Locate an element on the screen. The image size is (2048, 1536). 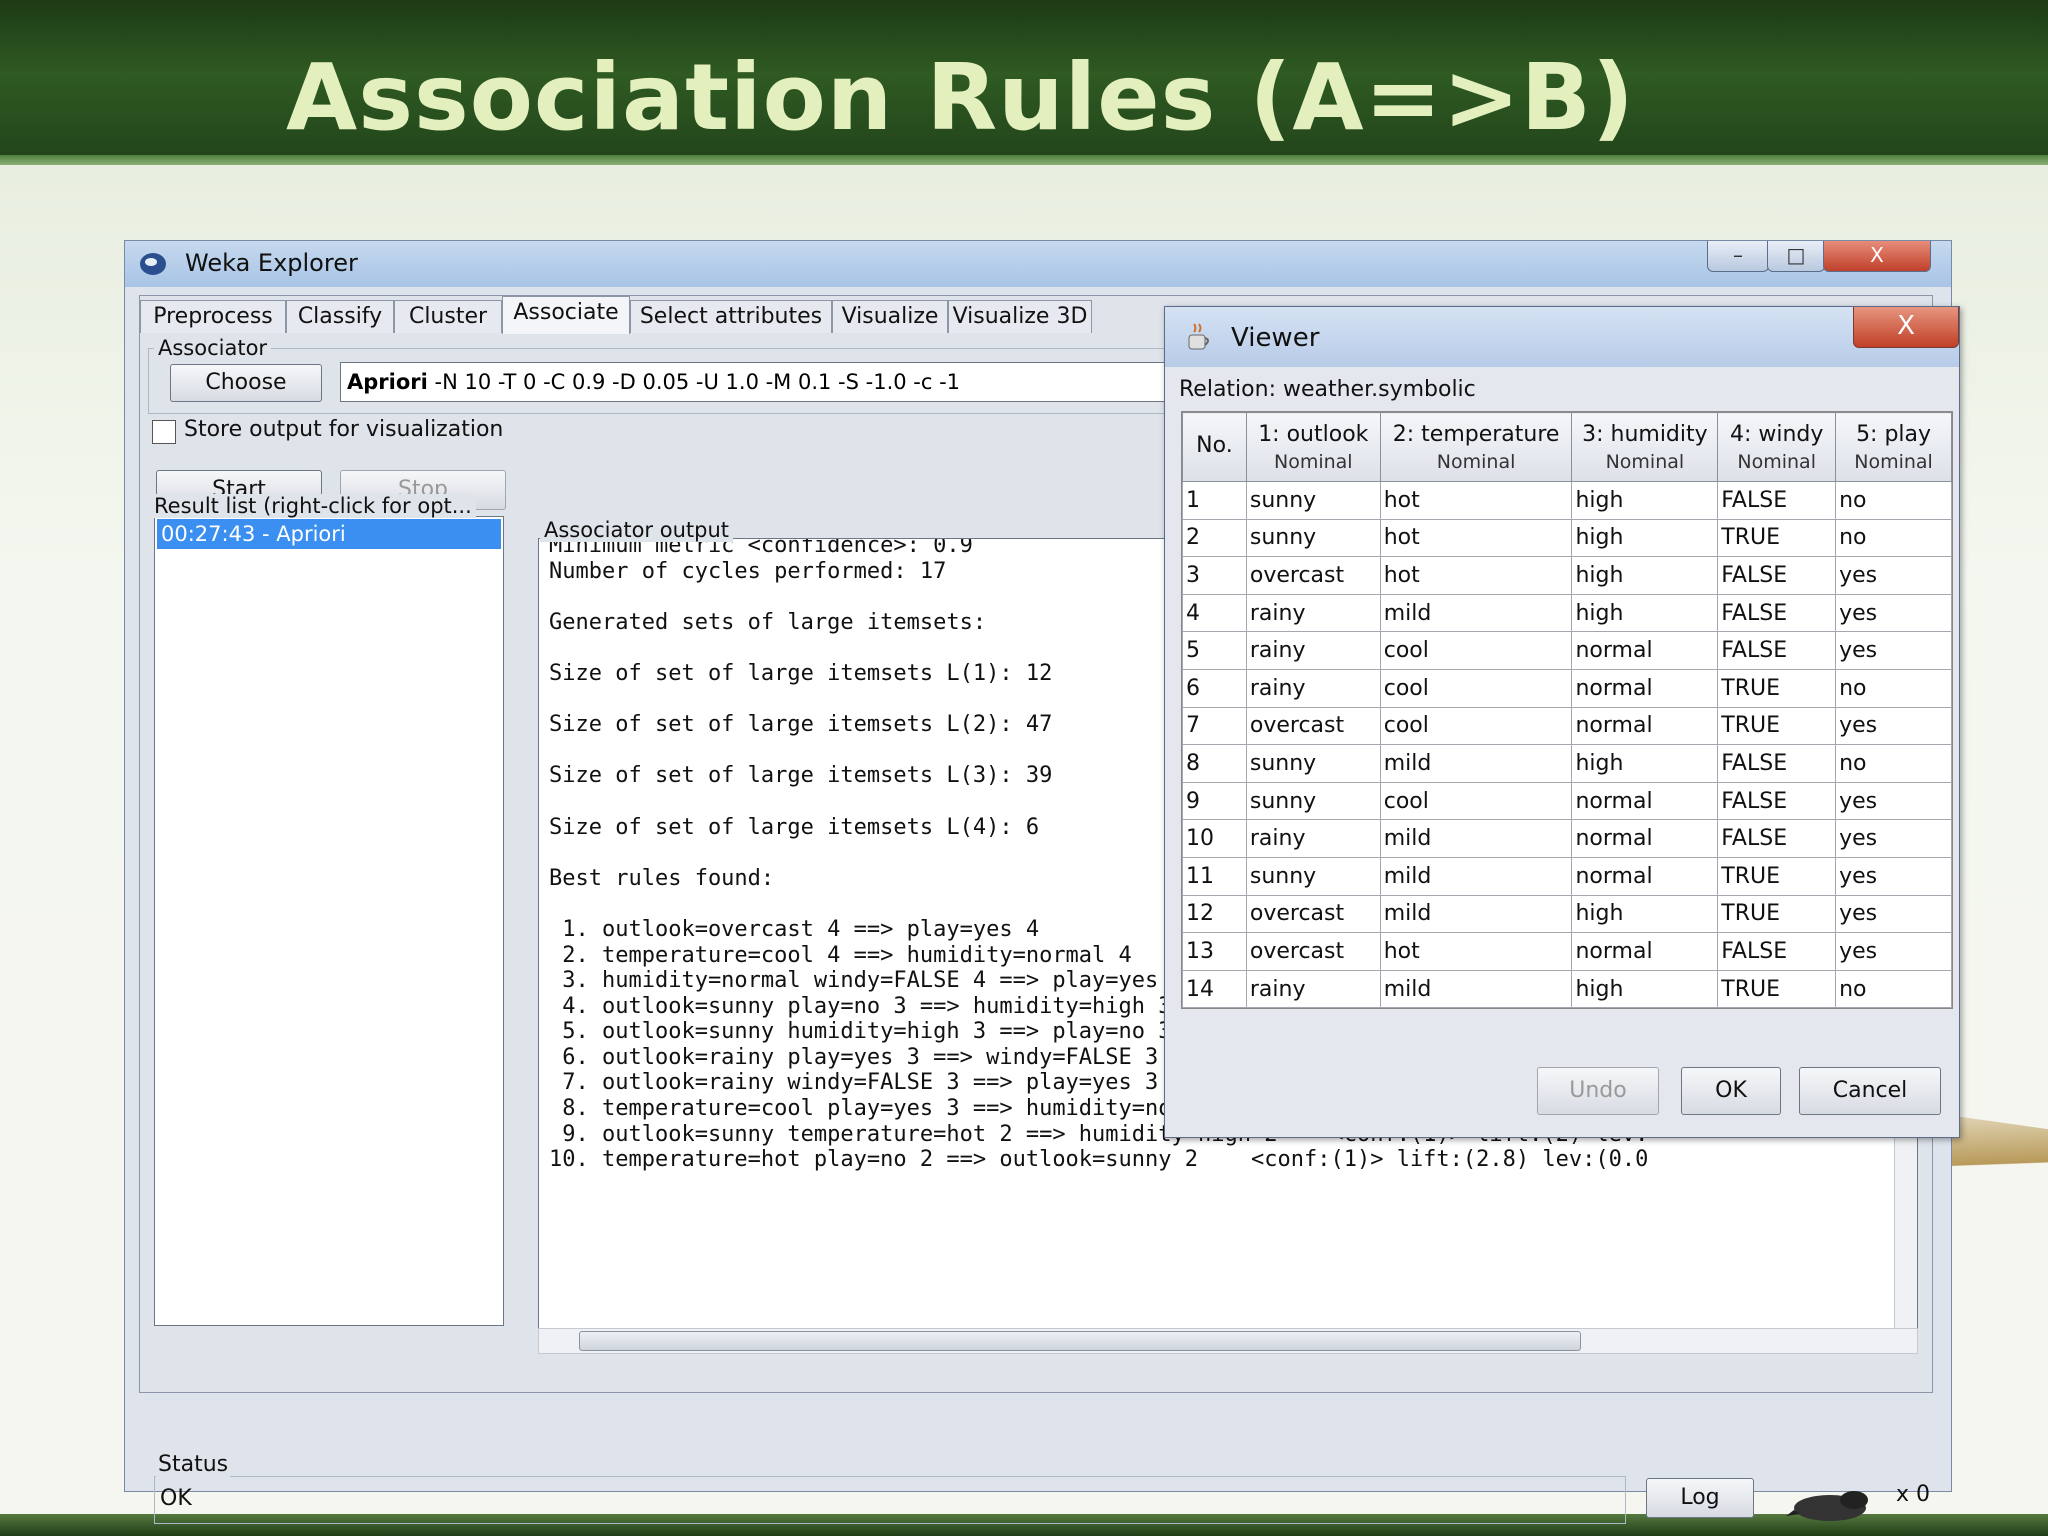
table-row: 4 rainy mild high FALSE yes is located at coordinates (1567, 613).